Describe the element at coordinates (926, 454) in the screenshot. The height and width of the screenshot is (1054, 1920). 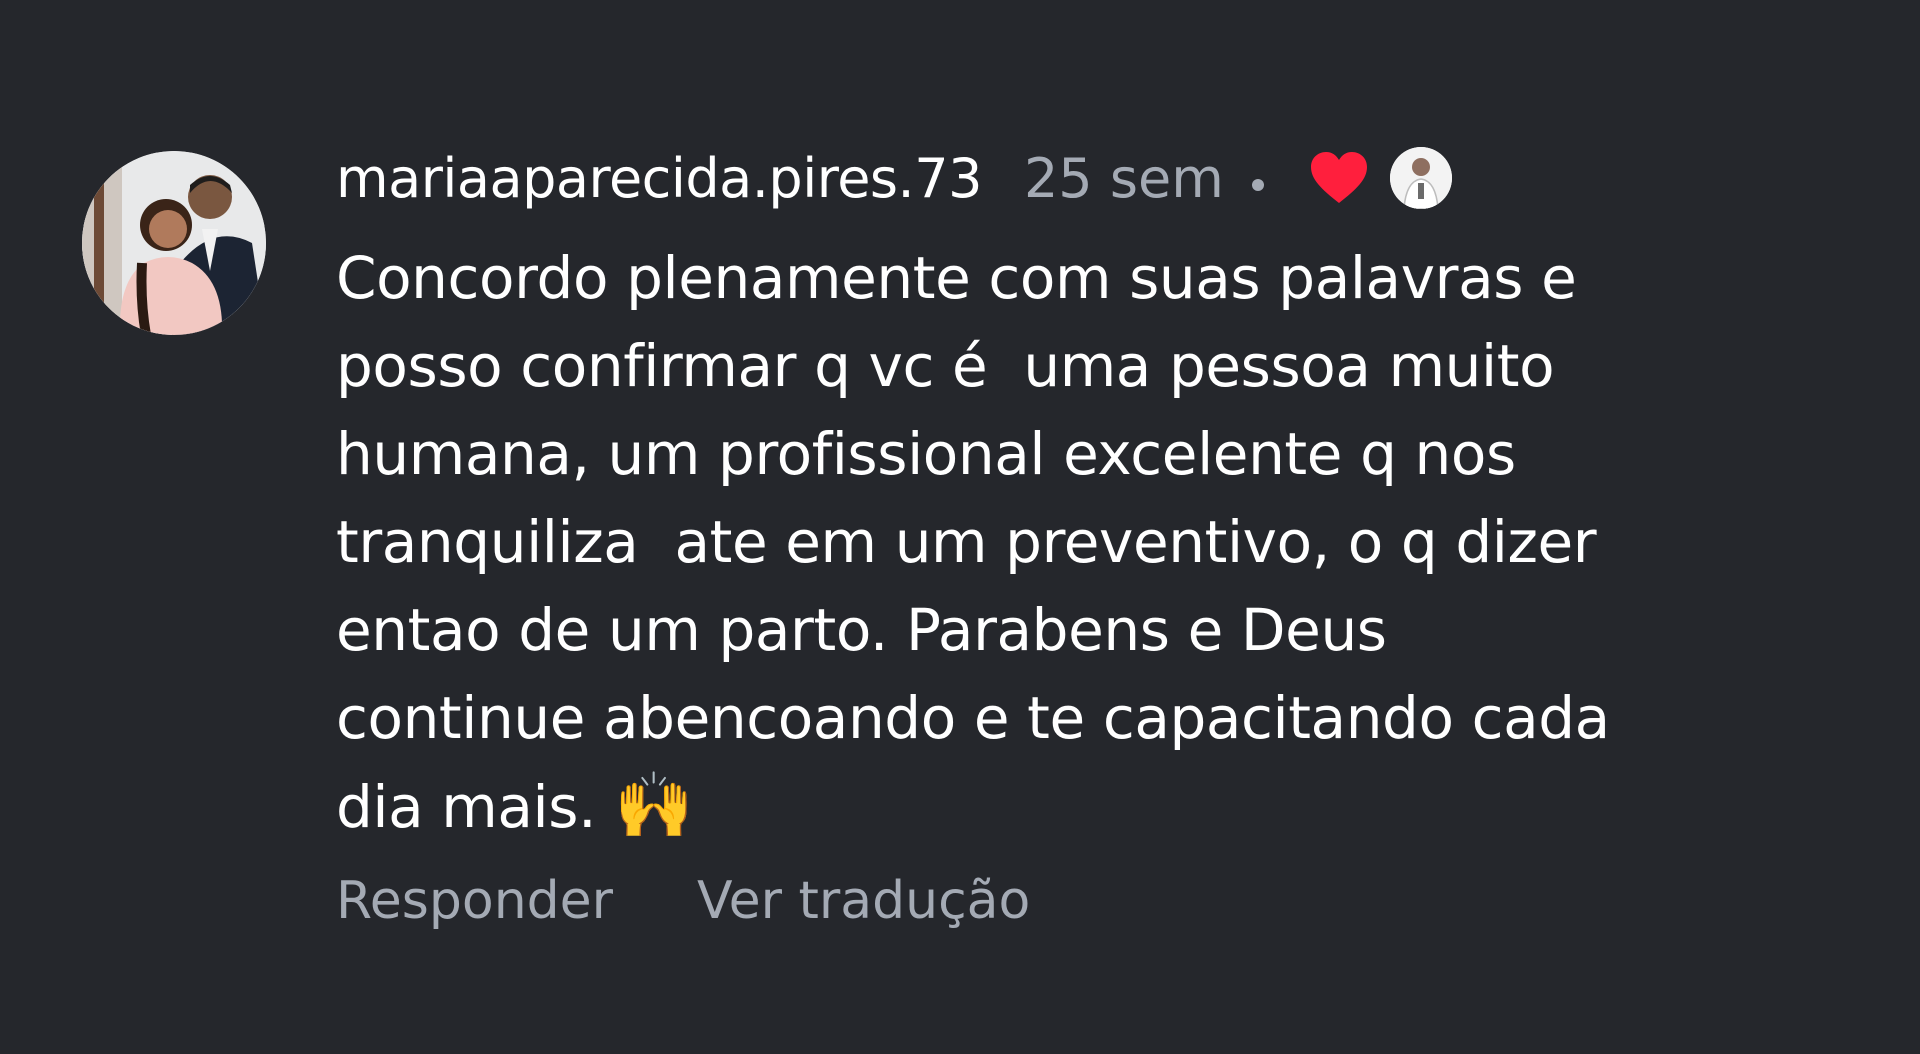
I see `comment-line: humana, um profissional excelente q nos` at that location.